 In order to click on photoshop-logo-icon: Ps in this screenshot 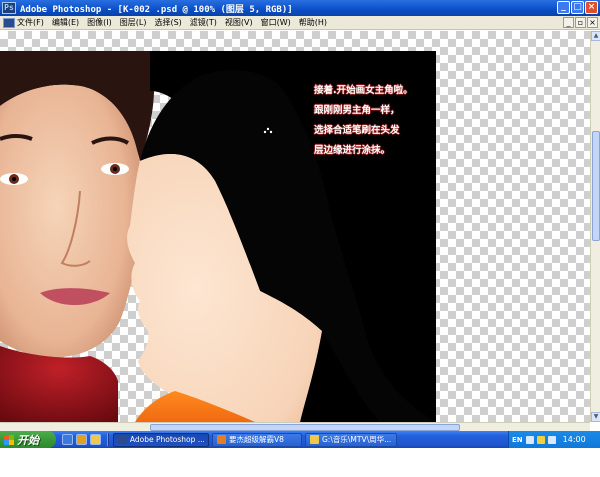, I will do `click(9, 8)`.